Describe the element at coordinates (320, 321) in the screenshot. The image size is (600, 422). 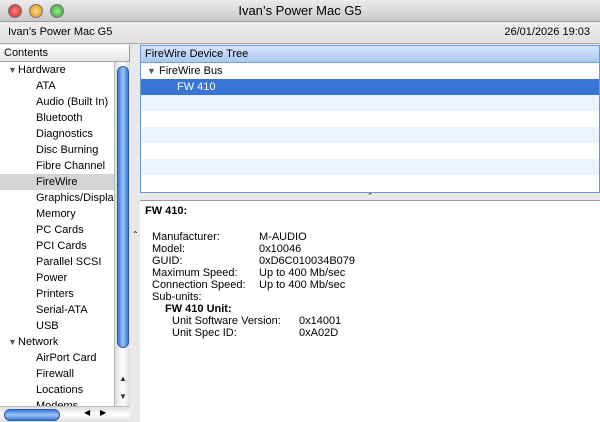
I see `field-value: 0x14001` at that location.